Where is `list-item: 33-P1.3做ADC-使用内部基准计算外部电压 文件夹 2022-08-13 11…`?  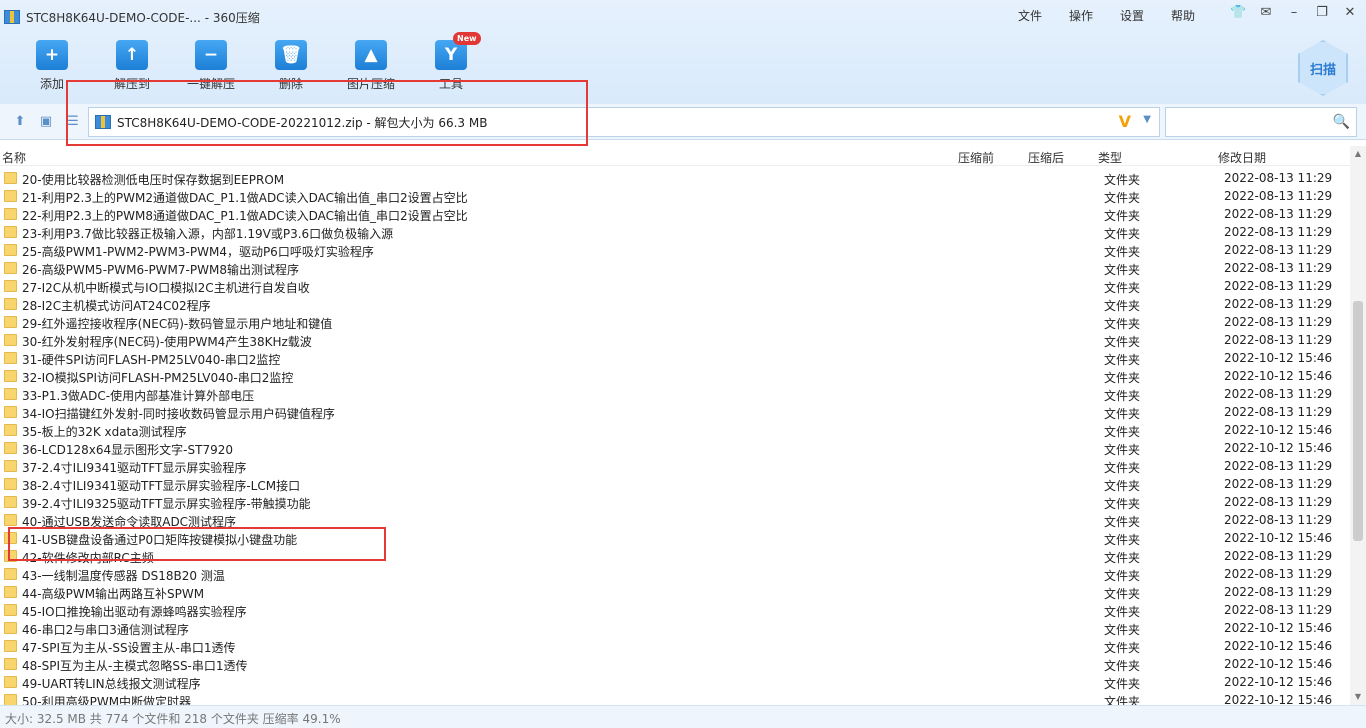
list-item: 33-P1.3做ADC-使用内部基准计算外部电压 文件夹 2022-08-13 11… is located at coordinates (675, 394).